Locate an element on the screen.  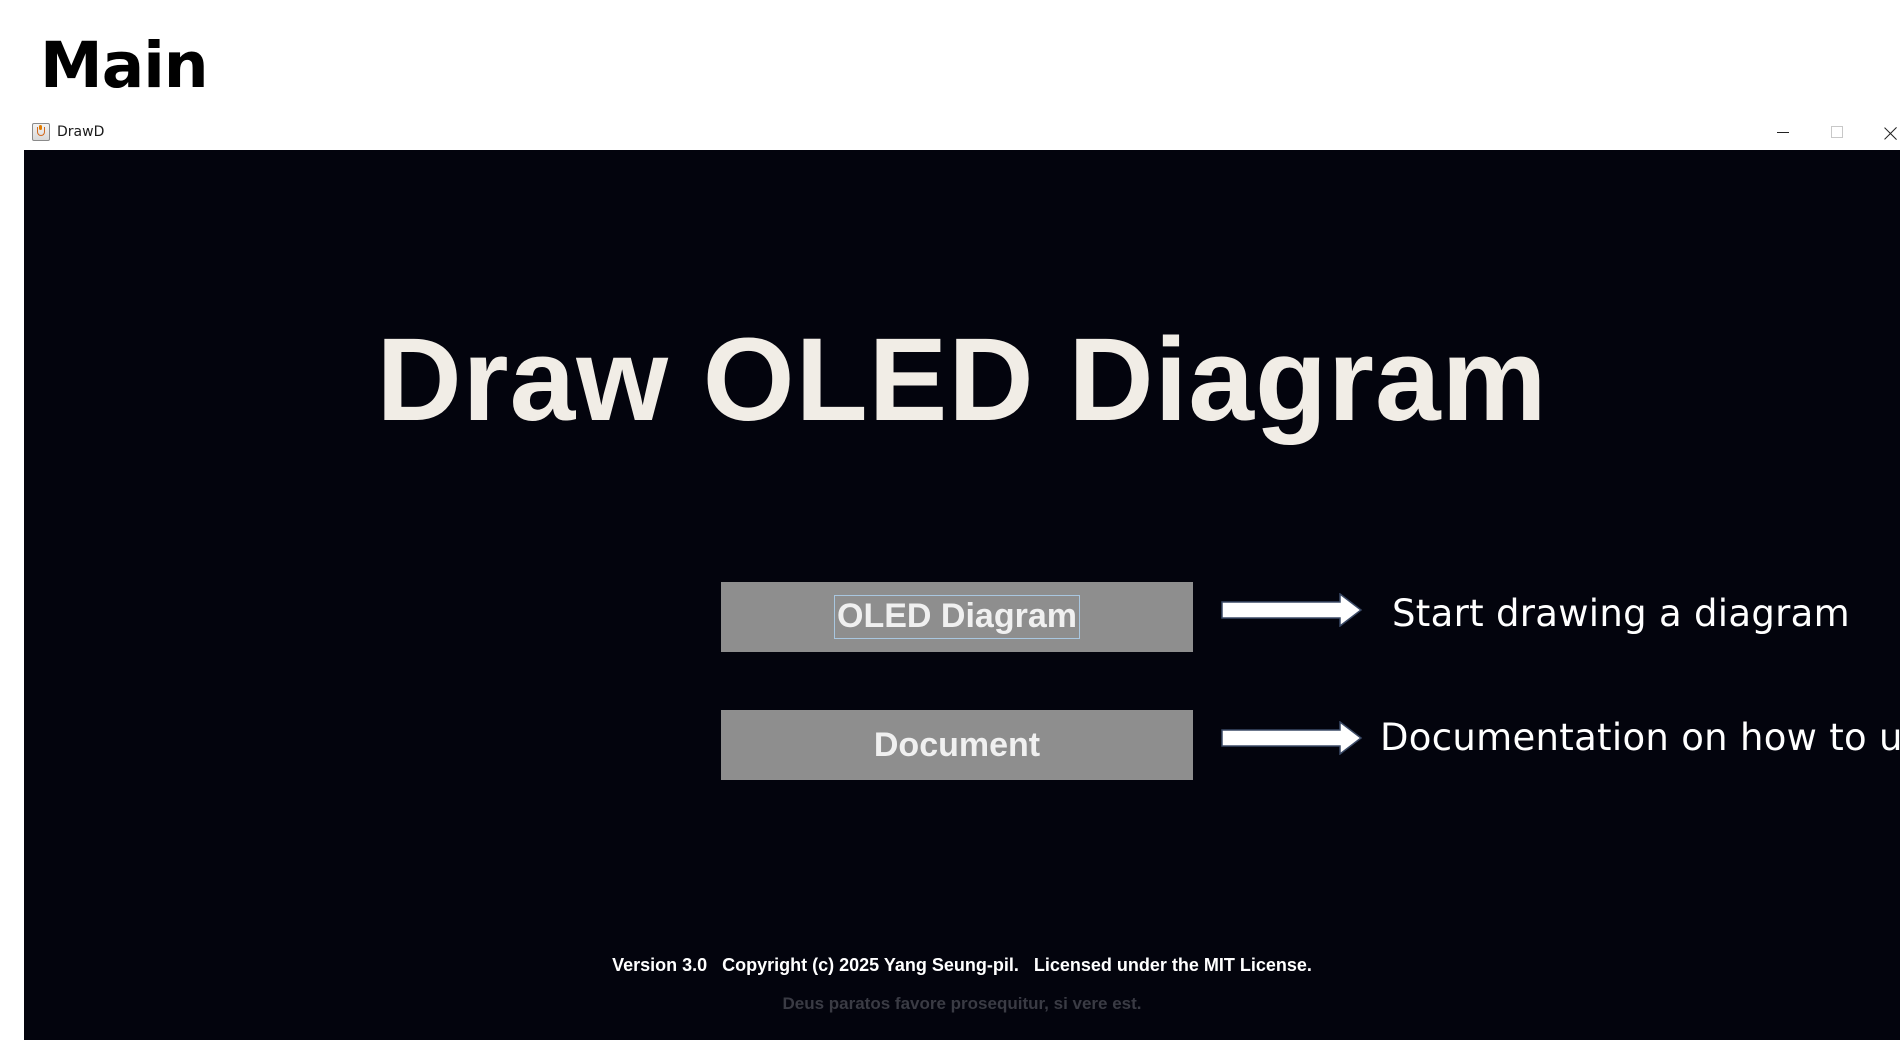
maximize-icon is located at coordinates (1837, 133).